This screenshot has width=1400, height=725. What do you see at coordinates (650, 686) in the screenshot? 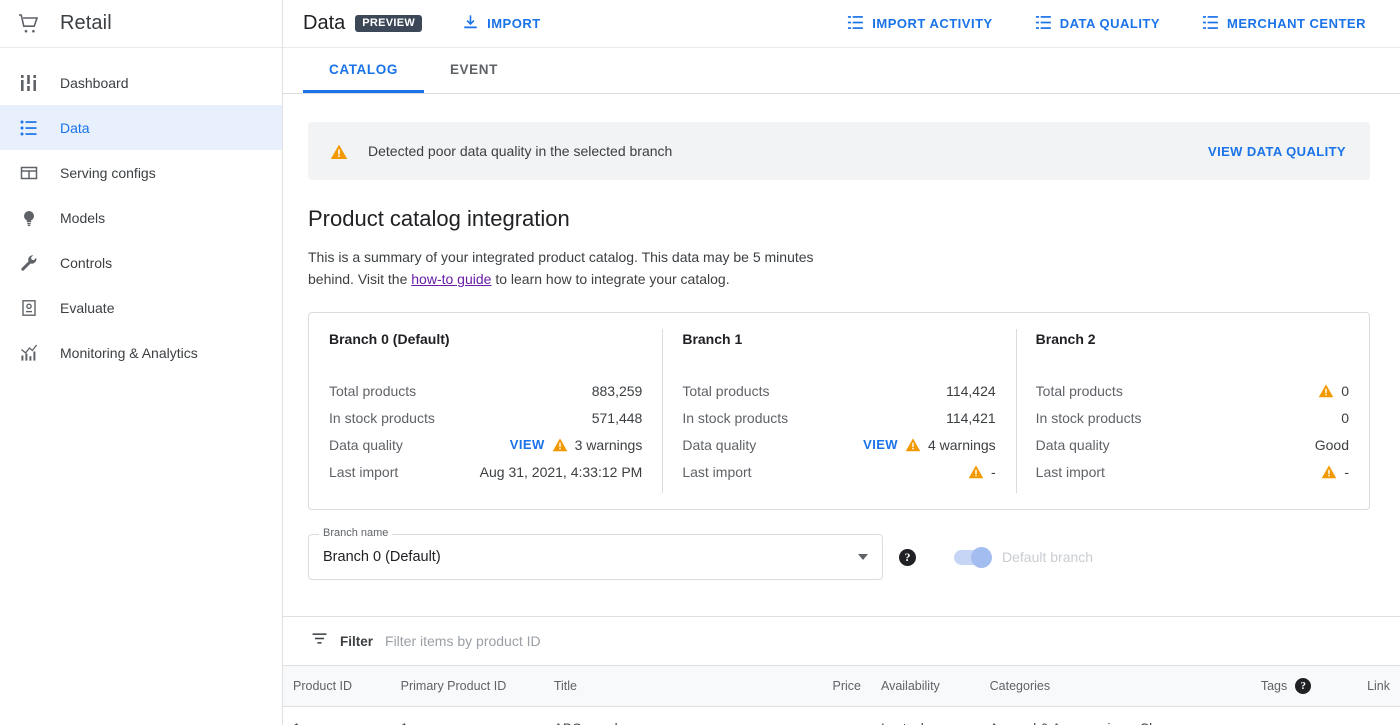
I see `column-header-title: Title` at bounding box center [650, 686].